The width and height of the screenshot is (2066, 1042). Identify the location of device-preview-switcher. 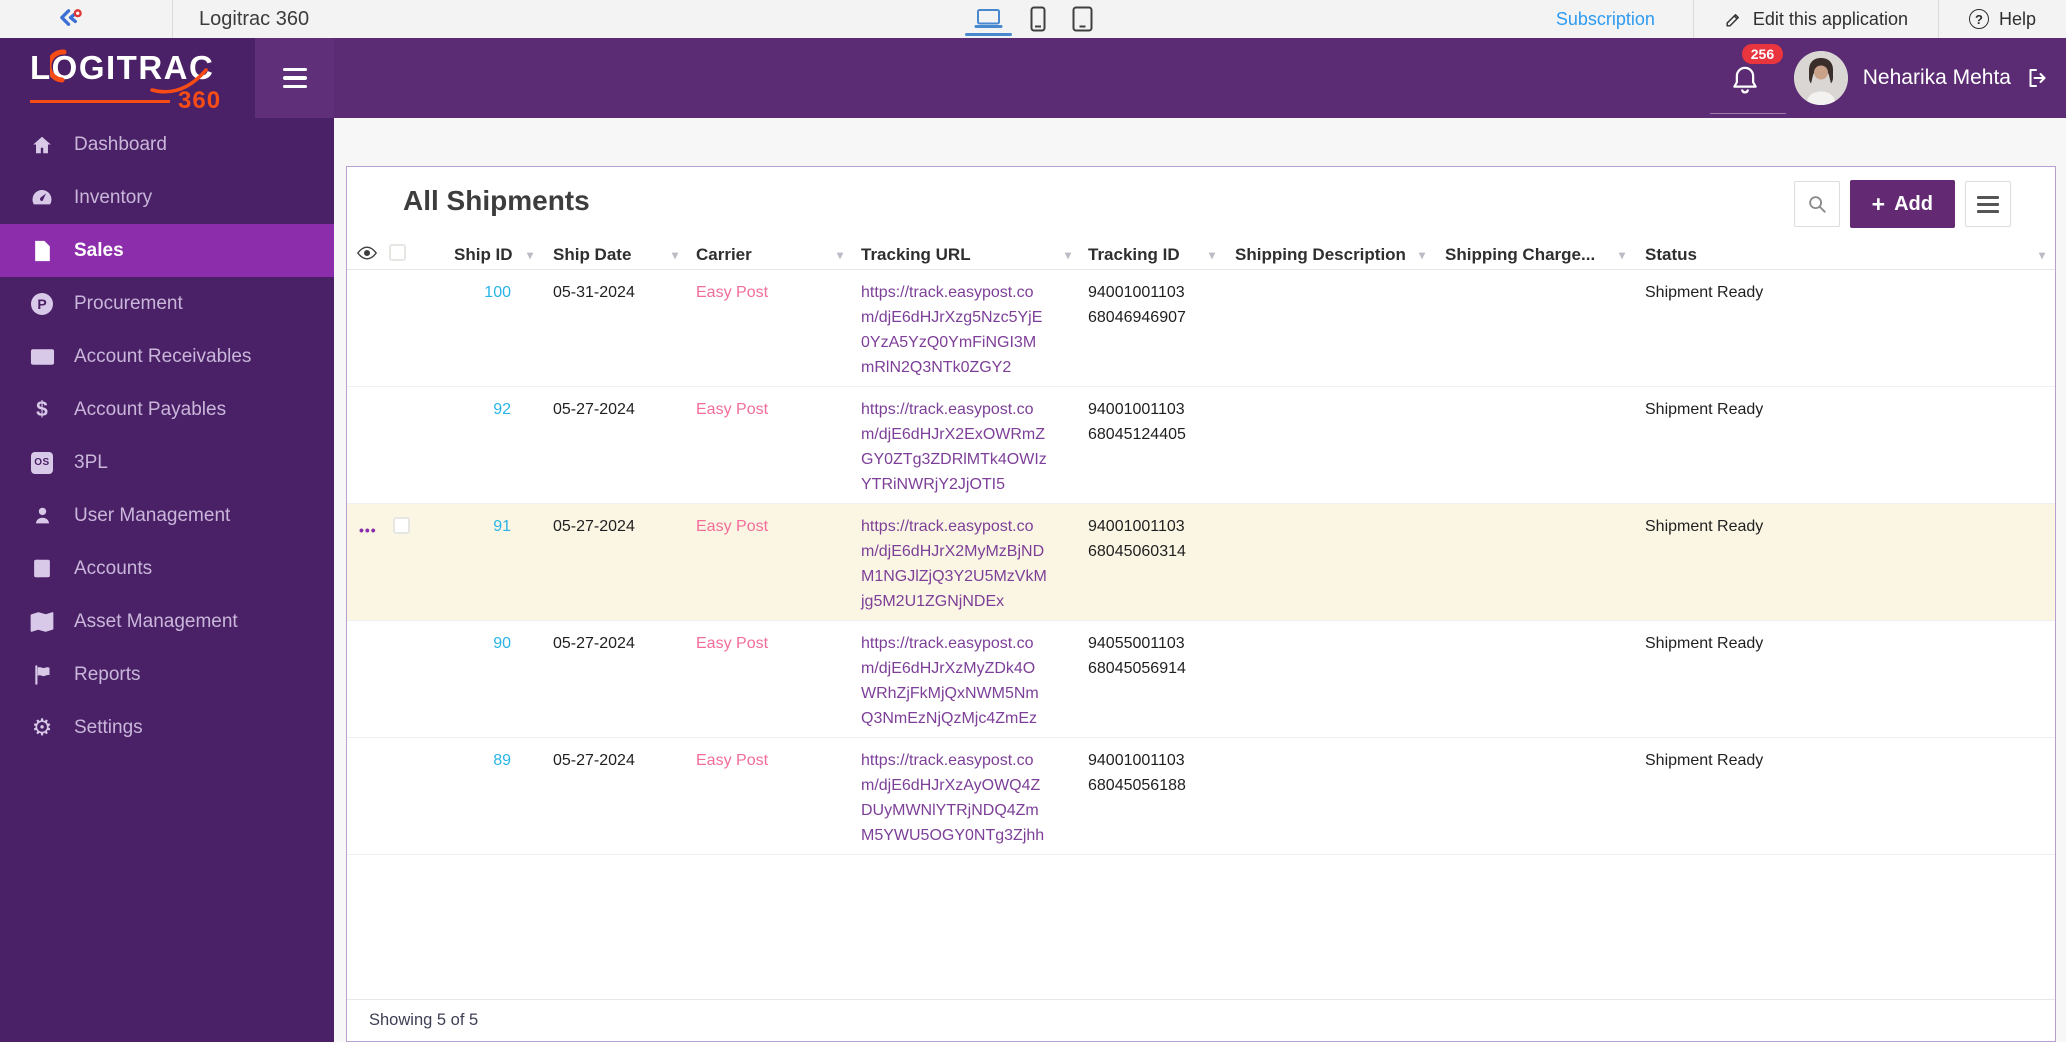
(1029, 19).